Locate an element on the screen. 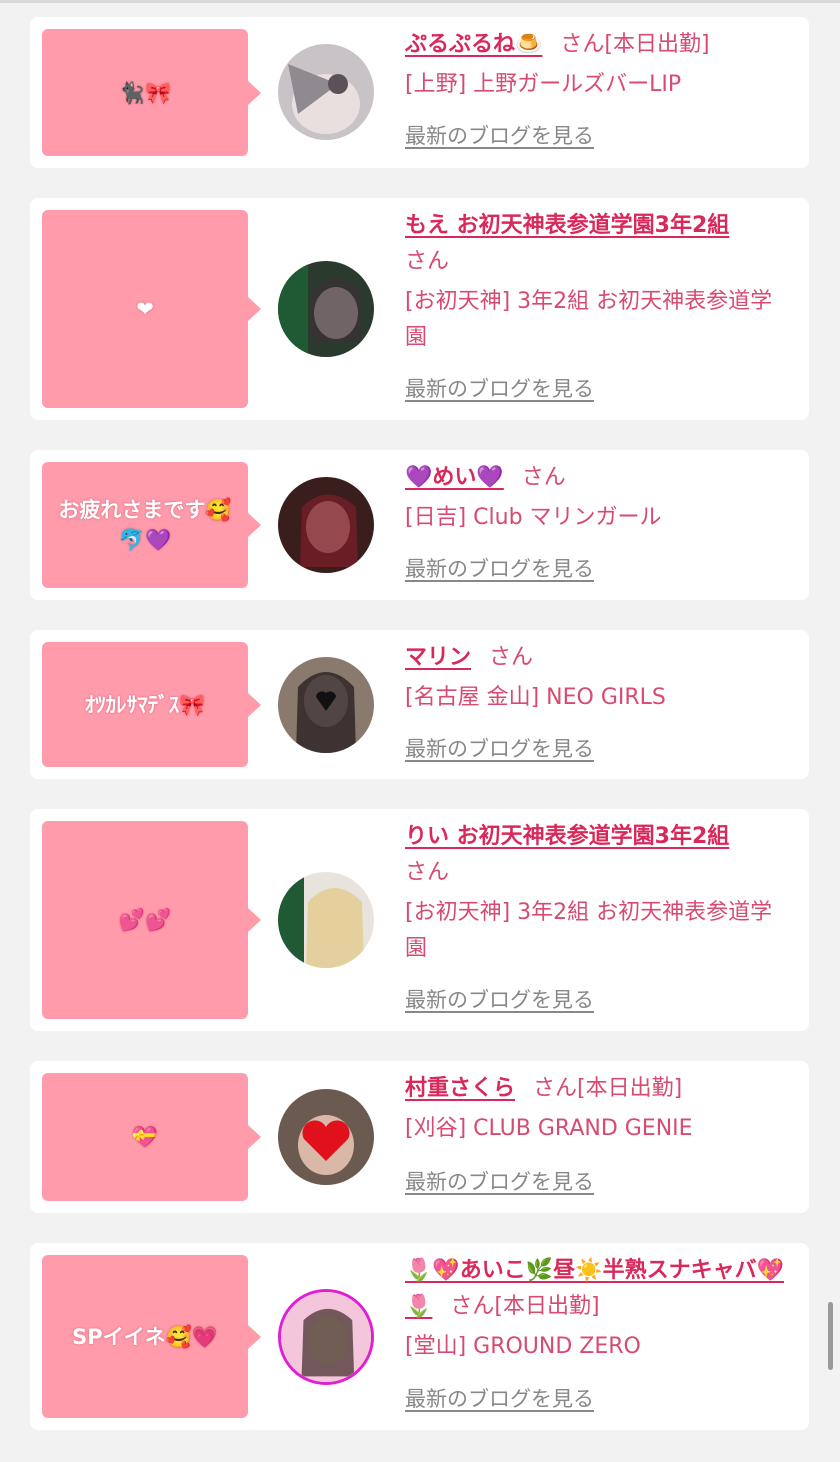 The width and height of the screenshot is (840, 1462). message-bubble: 💕💕 is located at coordinates (151, 920).